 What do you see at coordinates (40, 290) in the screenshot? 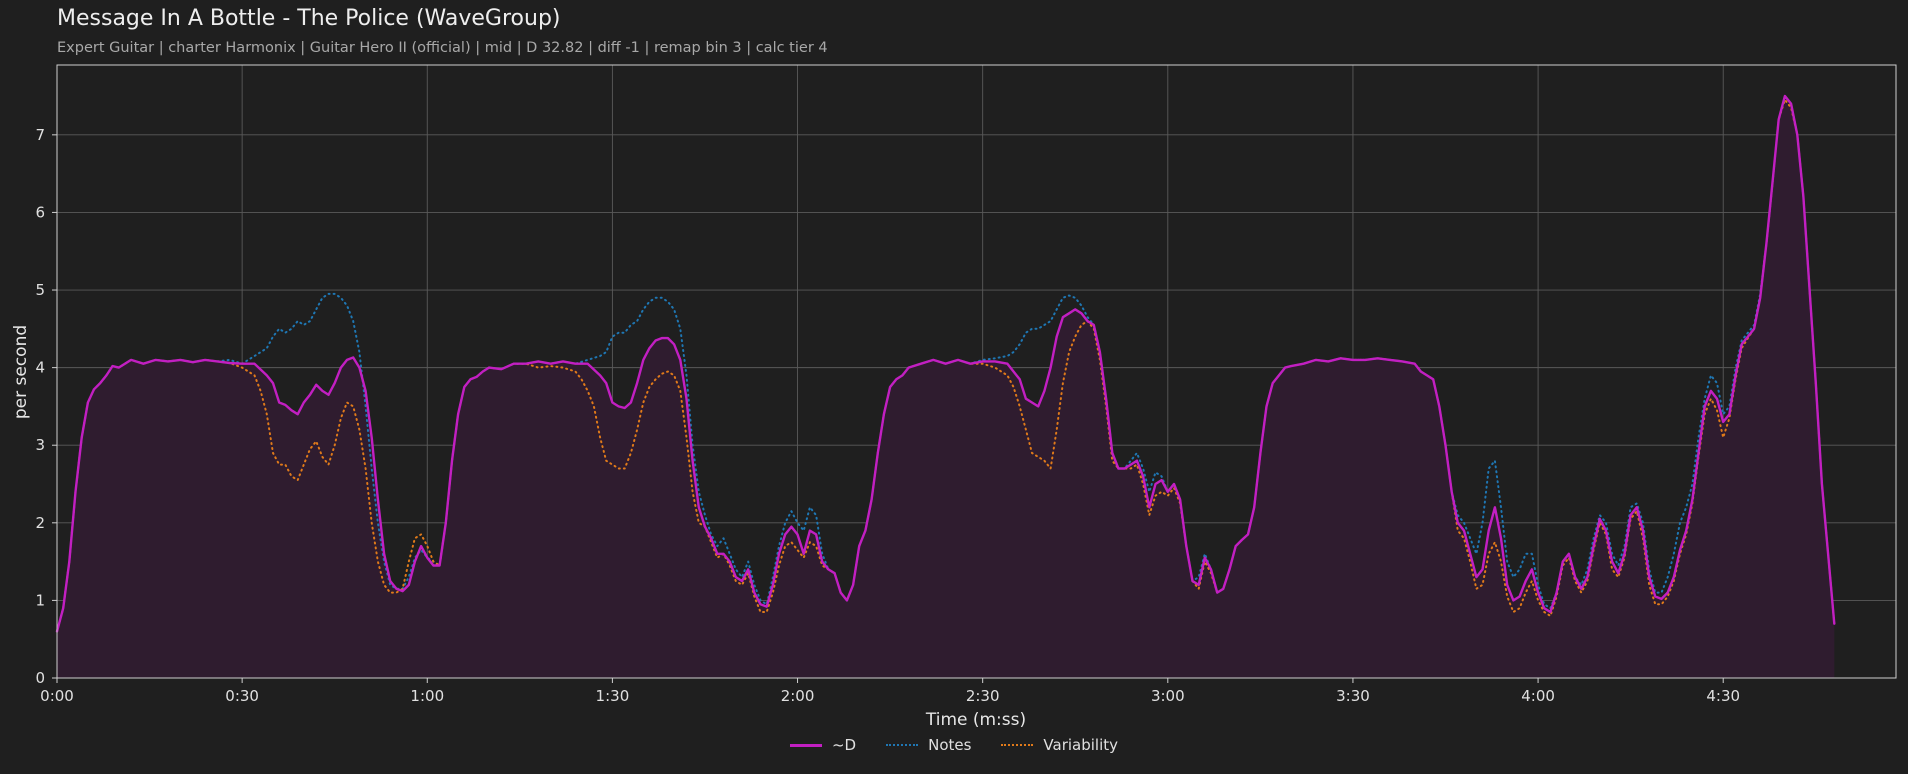
I see `y-tick-label: 5` at bounding box center [40, 290].